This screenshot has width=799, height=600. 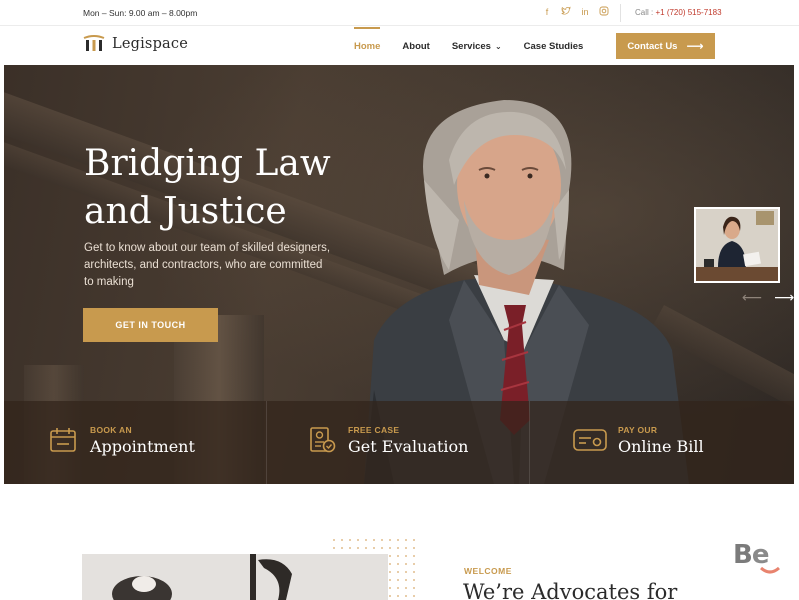 I want to click on hero-title: Bridging Law and Justice, so click(x=234, y=188).